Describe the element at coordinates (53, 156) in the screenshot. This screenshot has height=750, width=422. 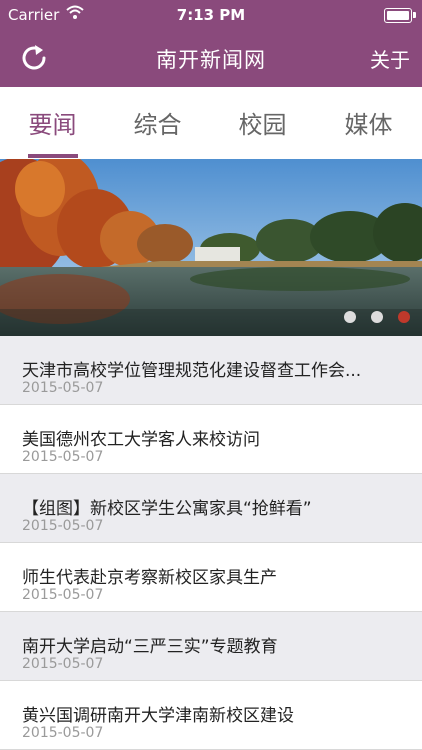
I see `tab-active-indicator` at that location.